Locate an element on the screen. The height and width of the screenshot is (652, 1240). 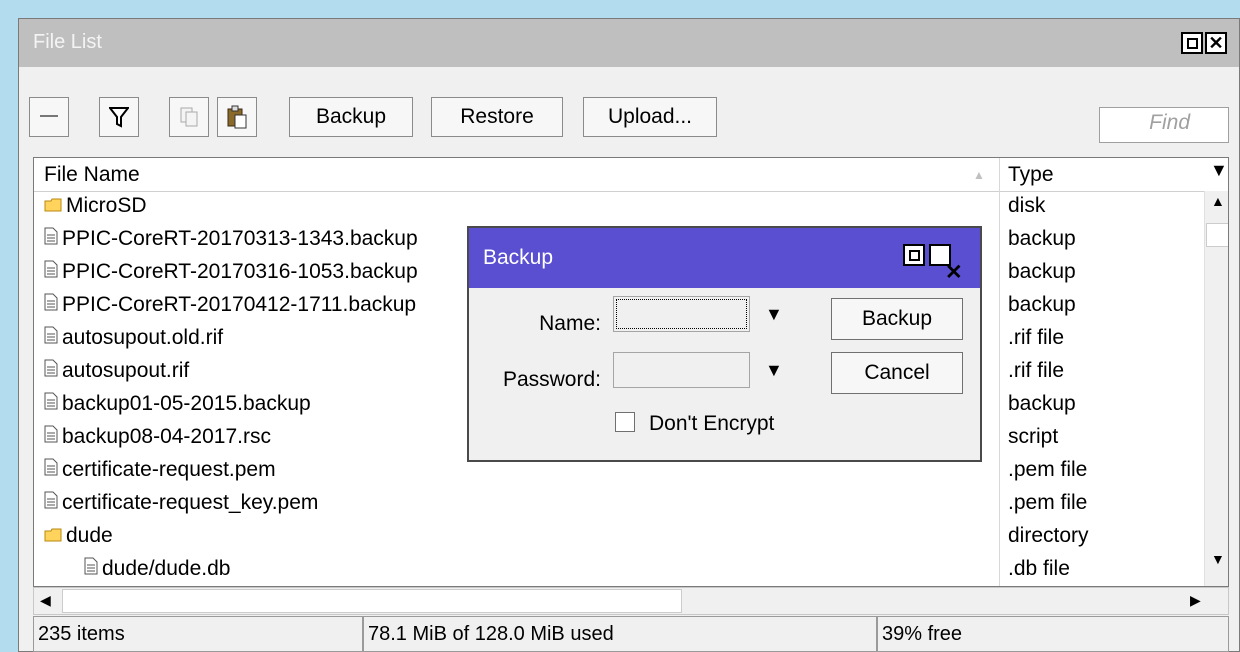
file-name-text: PPIC-CoreRT-20170412-1711.backup is located at coordinates (239, 304).